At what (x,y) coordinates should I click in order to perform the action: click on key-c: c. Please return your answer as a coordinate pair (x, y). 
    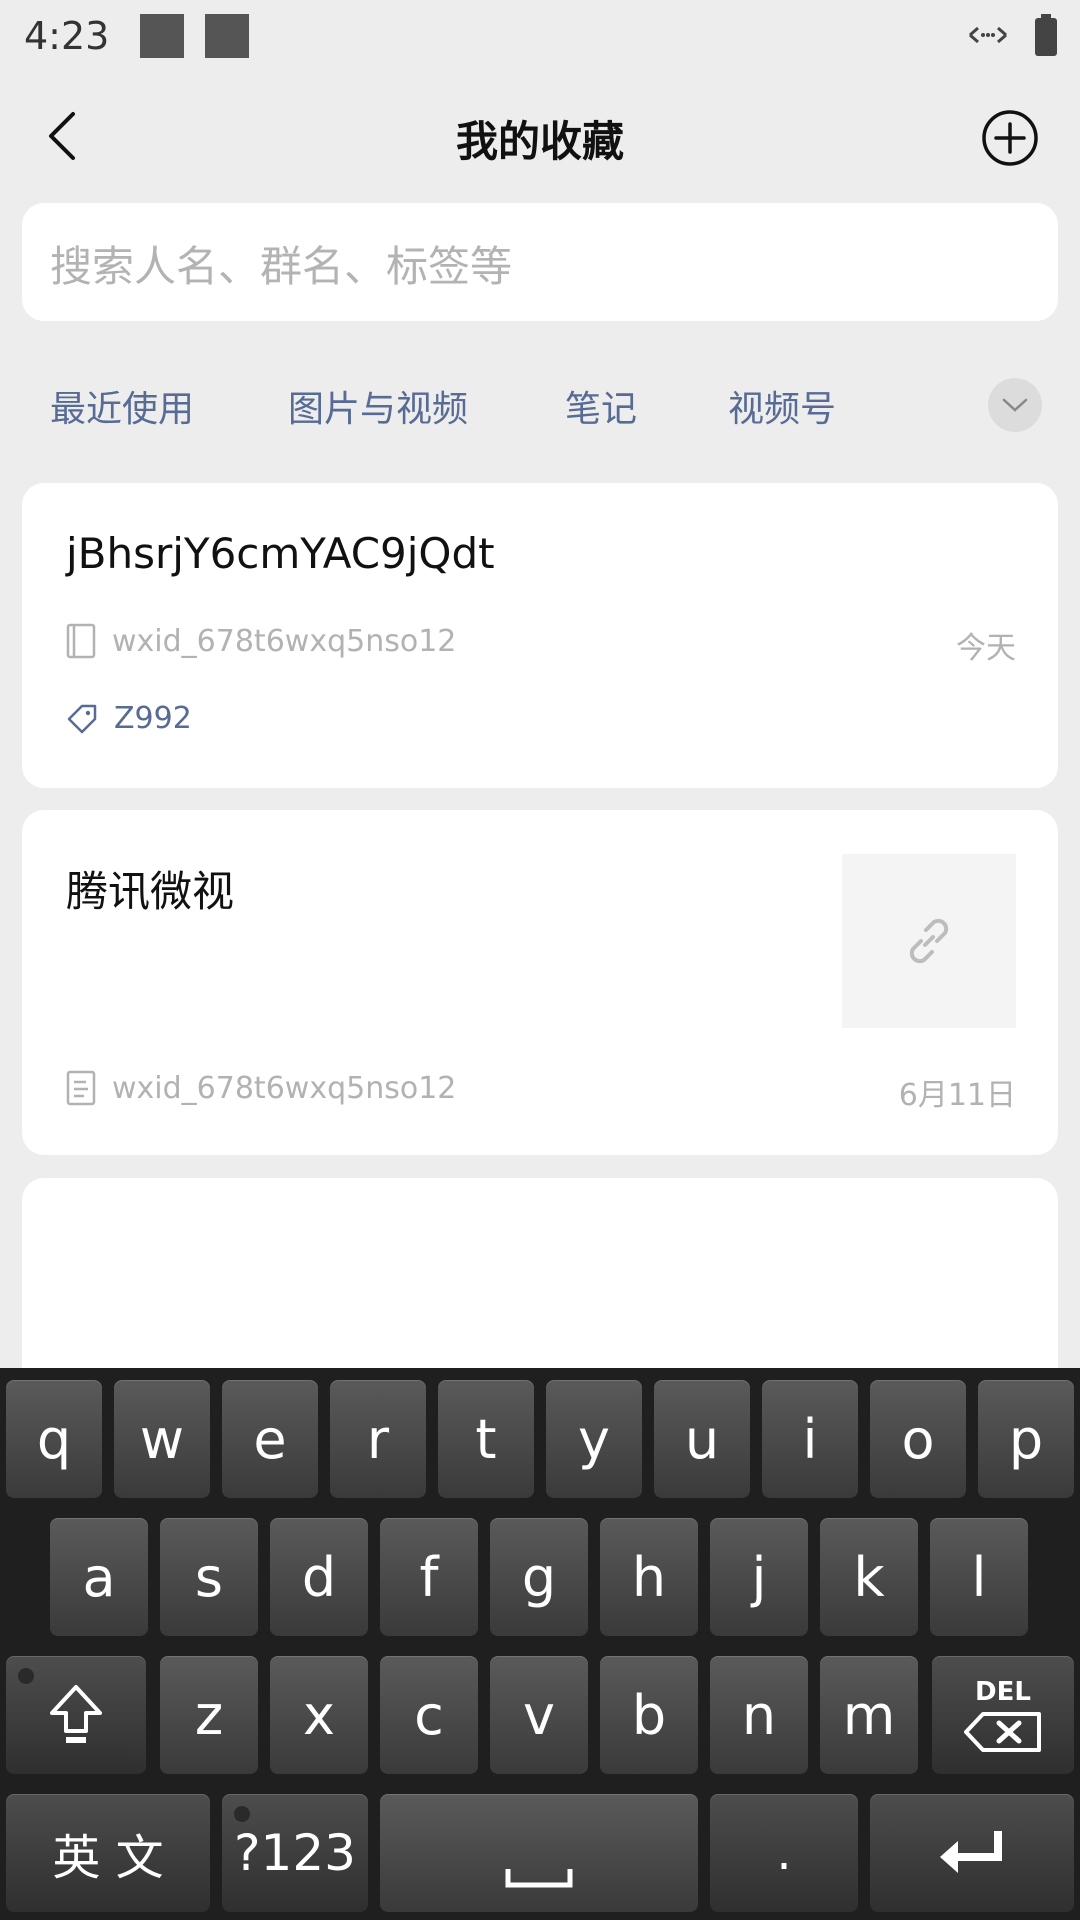
    Looking at the image, I should click on (429, 1715).